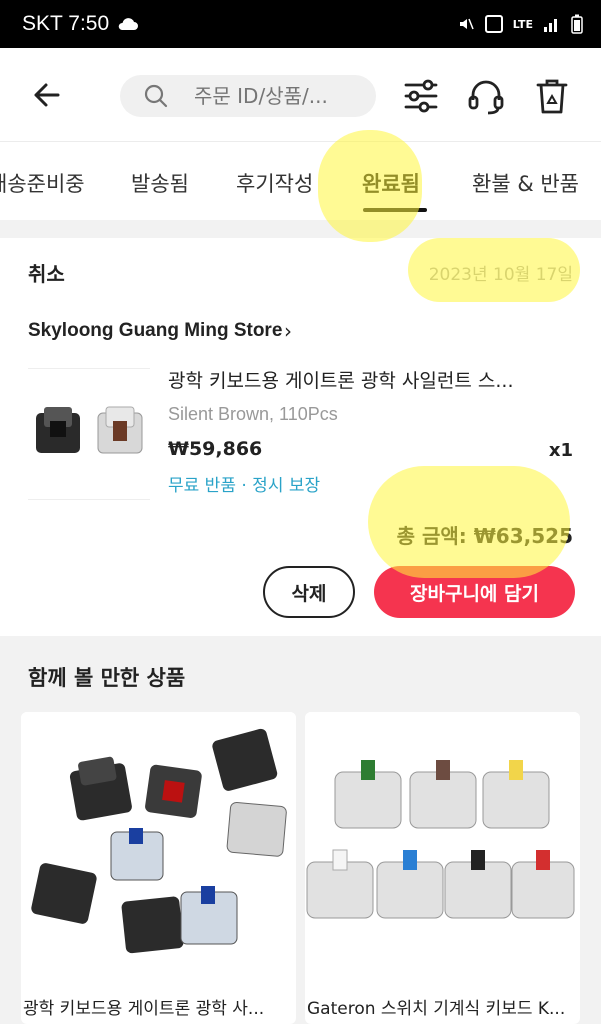 This screenshot has width=601, height=1024. I want to click on cloud-icon, so click(128, 24).